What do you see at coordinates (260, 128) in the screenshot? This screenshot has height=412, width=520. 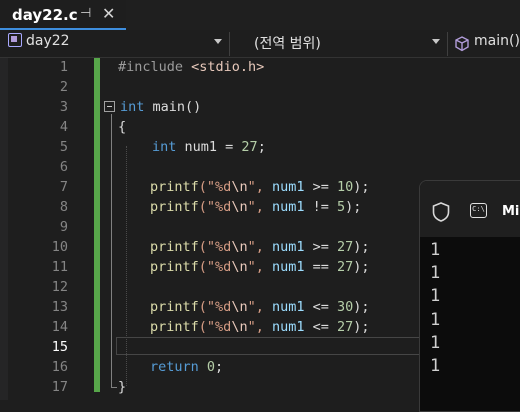 I see `code-line: 4 {` at bounding box center [260, 128].